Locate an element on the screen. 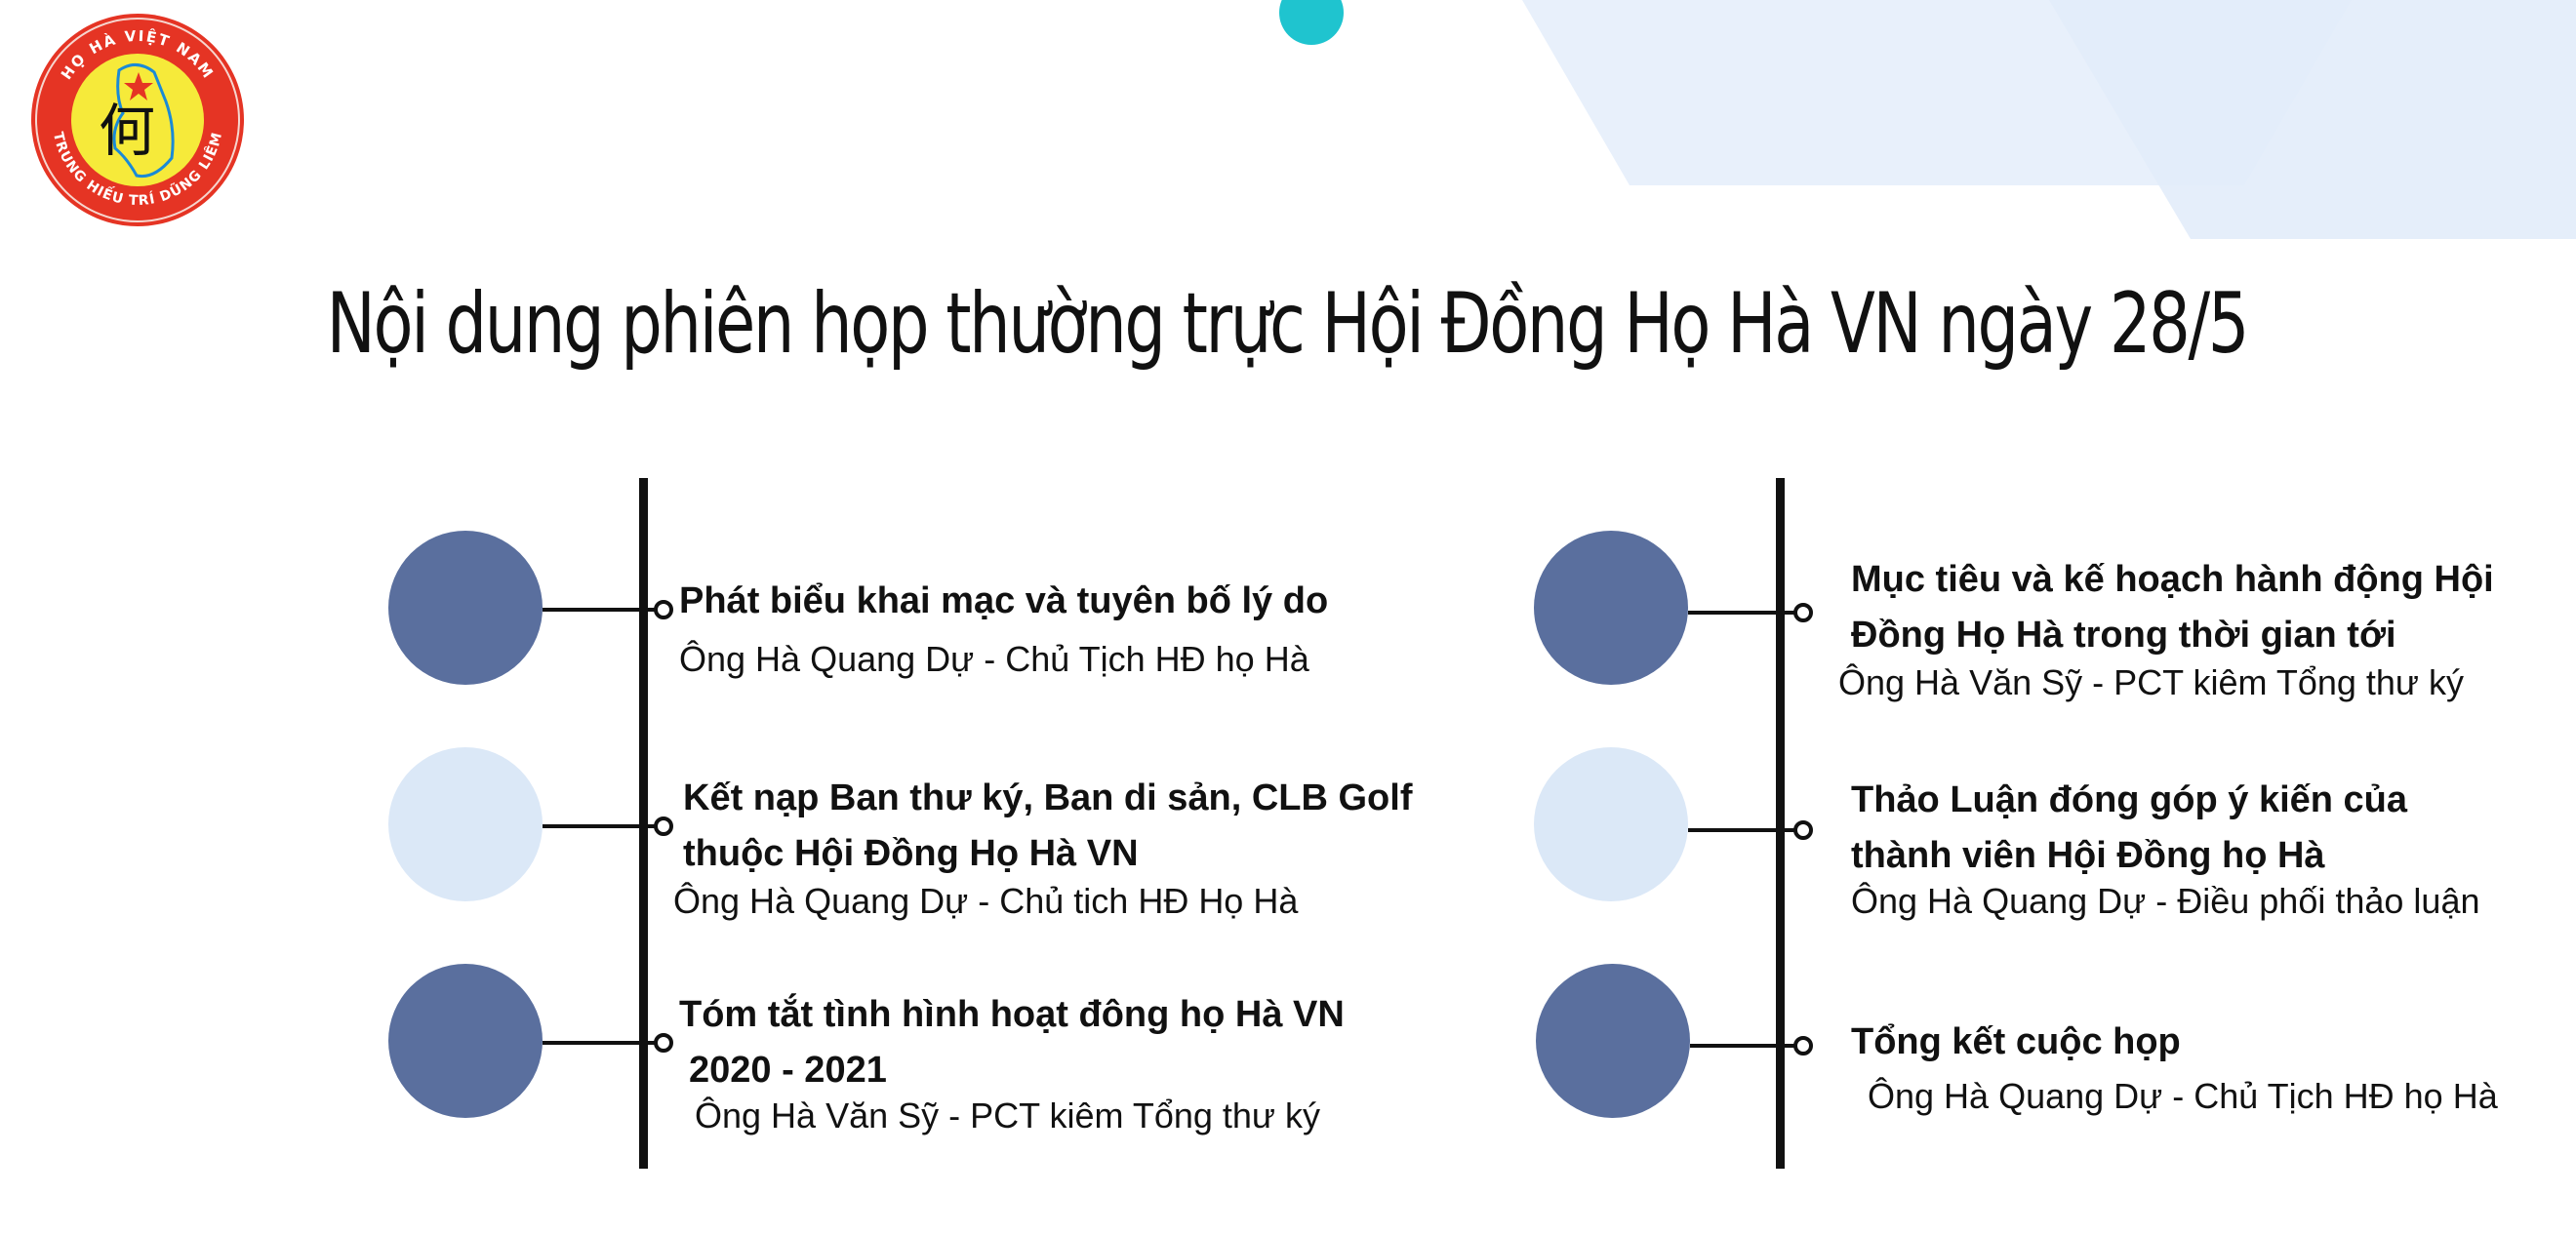  timeline-left is located at coordinates (643, 823).